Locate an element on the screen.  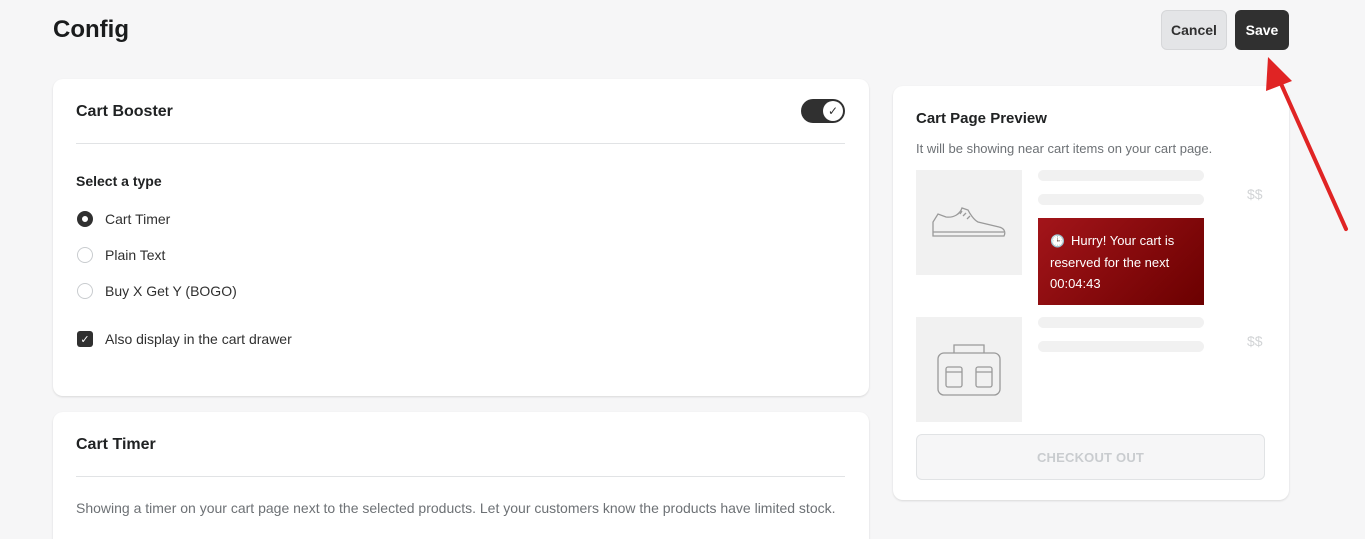
cart-drawer-checkbox-row: ✓ Also display in the cart drawer is located at coordinates (184, 339).